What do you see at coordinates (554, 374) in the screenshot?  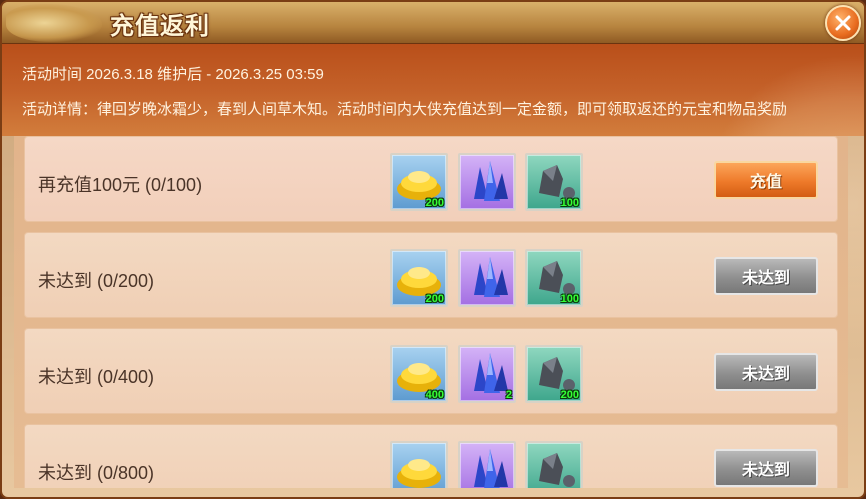 I see `reward-item-stone: 200` at bounding box center [554, 374].